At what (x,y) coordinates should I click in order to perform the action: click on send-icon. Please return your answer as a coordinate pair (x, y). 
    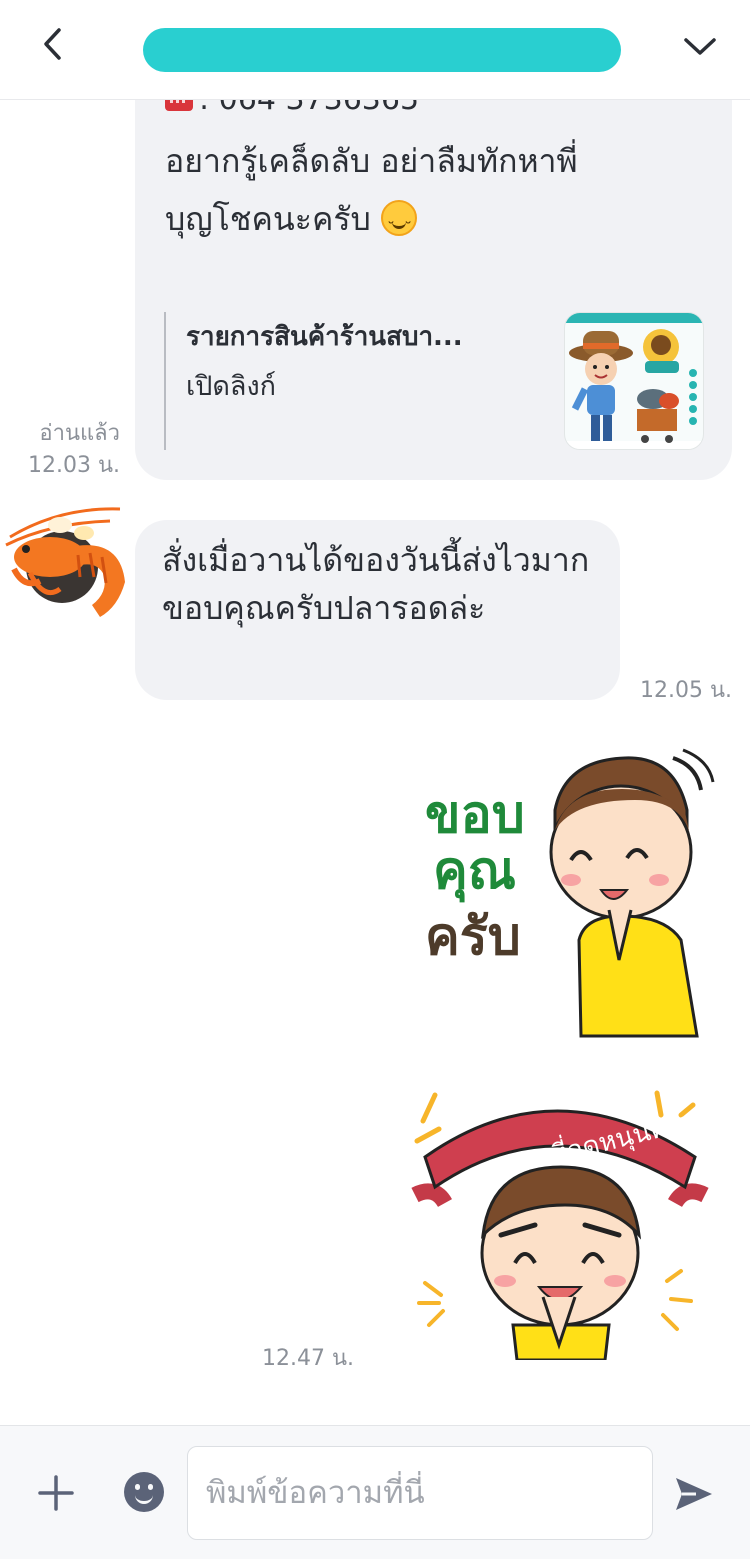
    Looking at the image, I should click on (694, 1494).